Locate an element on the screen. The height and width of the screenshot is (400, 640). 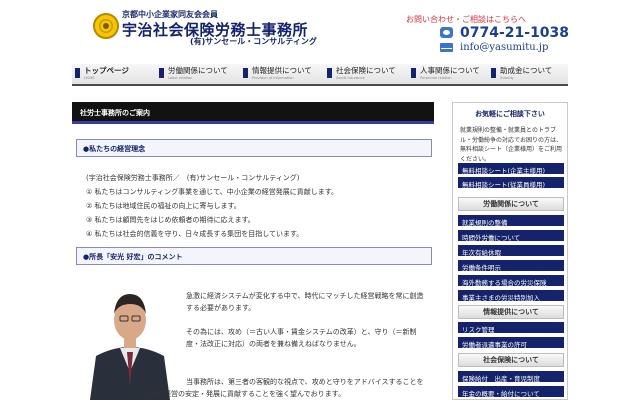
sidebar-category-title: 労働関係について is located at coordinates (511, 204).